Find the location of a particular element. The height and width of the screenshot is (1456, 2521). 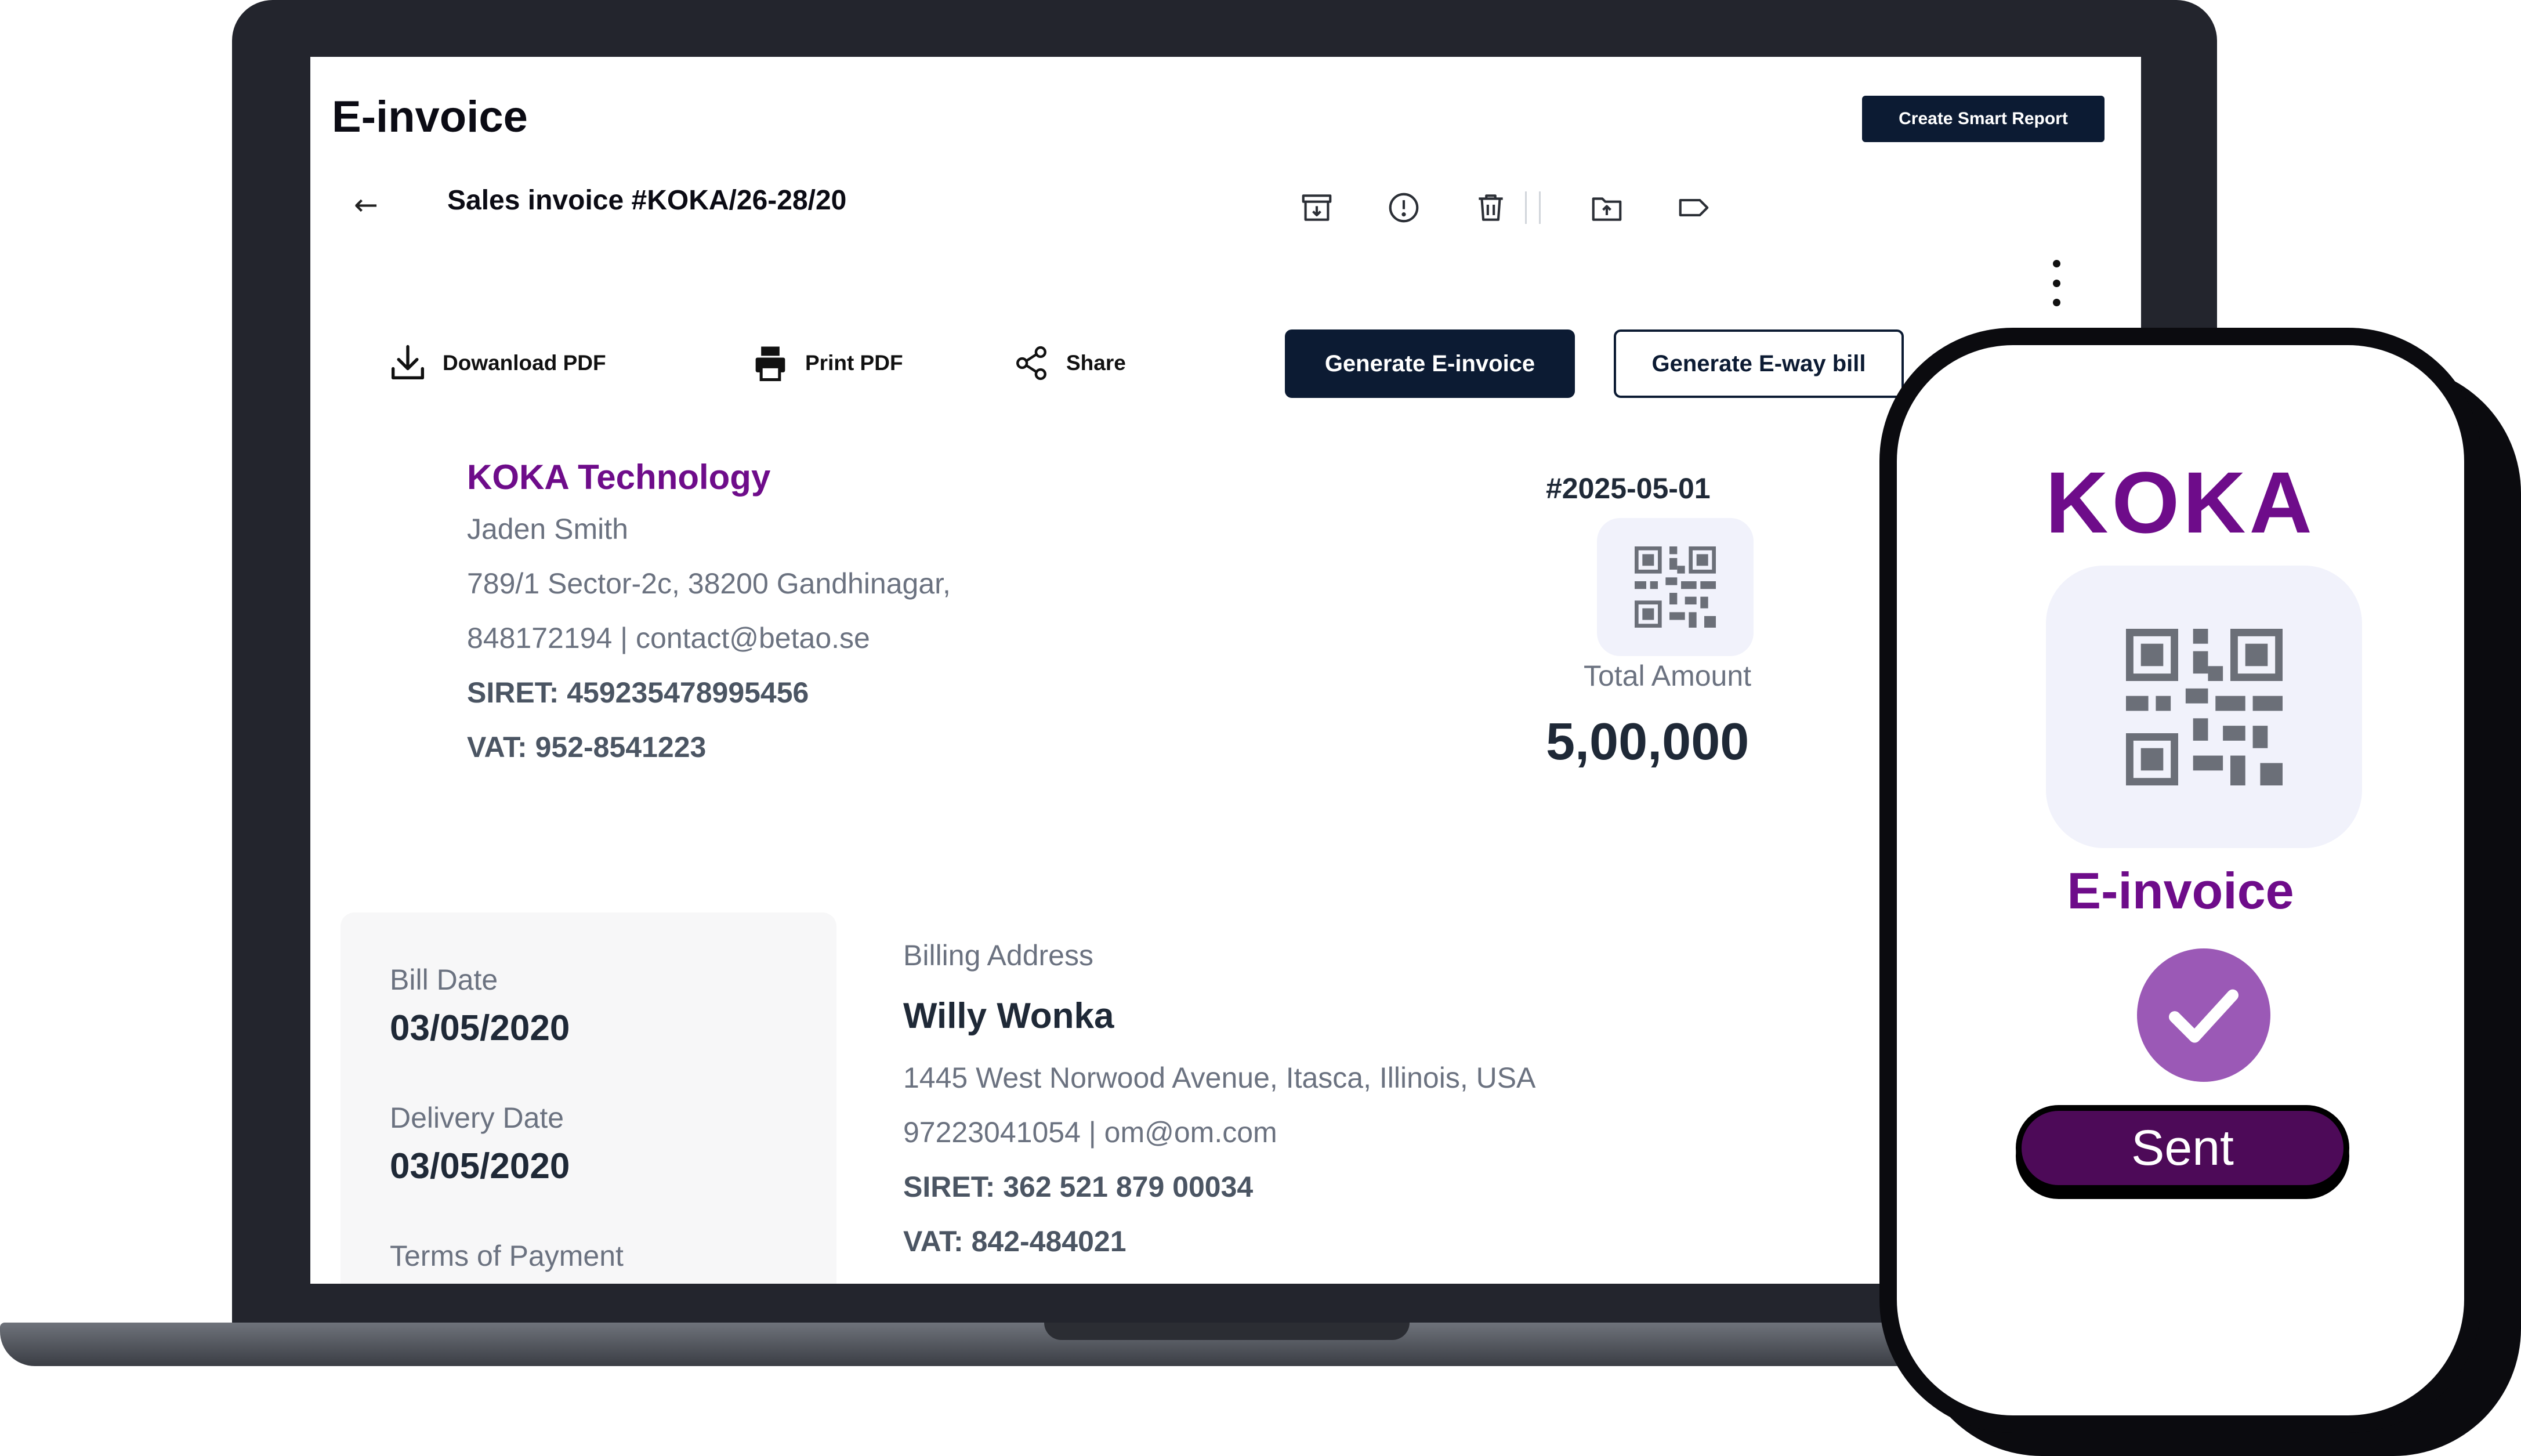

billing-vat: VAT: 842-484021 is located at coordinates (1015, 1241).